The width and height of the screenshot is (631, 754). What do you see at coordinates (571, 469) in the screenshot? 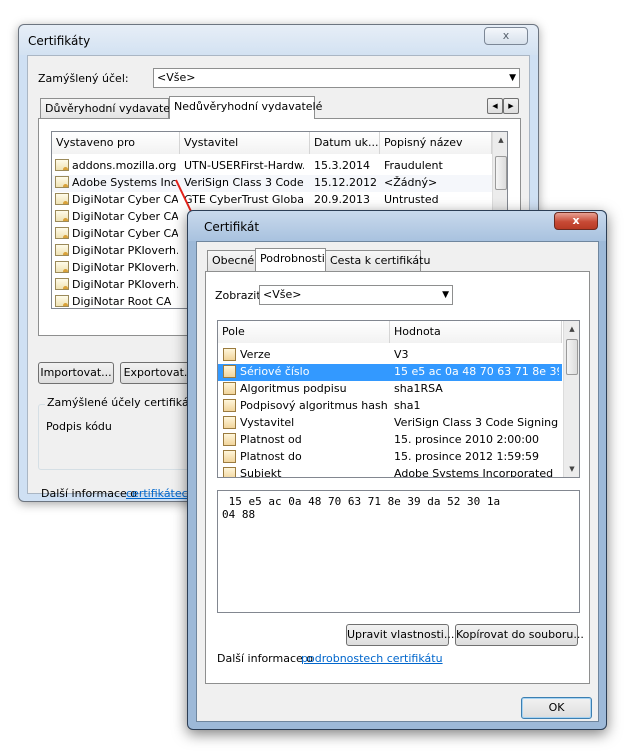
I see `scroll-down-icon: ▼` at bounding box center [571, 469].